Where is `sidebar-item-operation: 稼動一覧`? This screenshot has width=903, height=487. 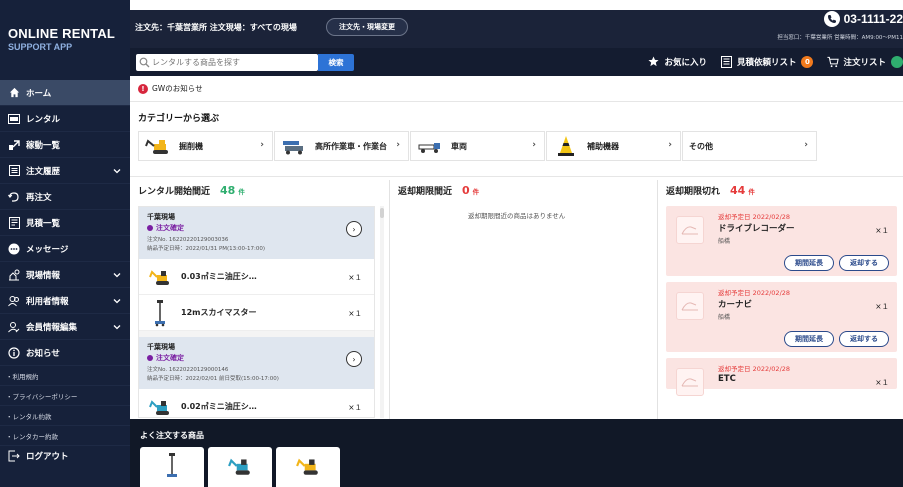 sidebar-item-operation: 稼動一覧 is located at coordinates (65, 145).